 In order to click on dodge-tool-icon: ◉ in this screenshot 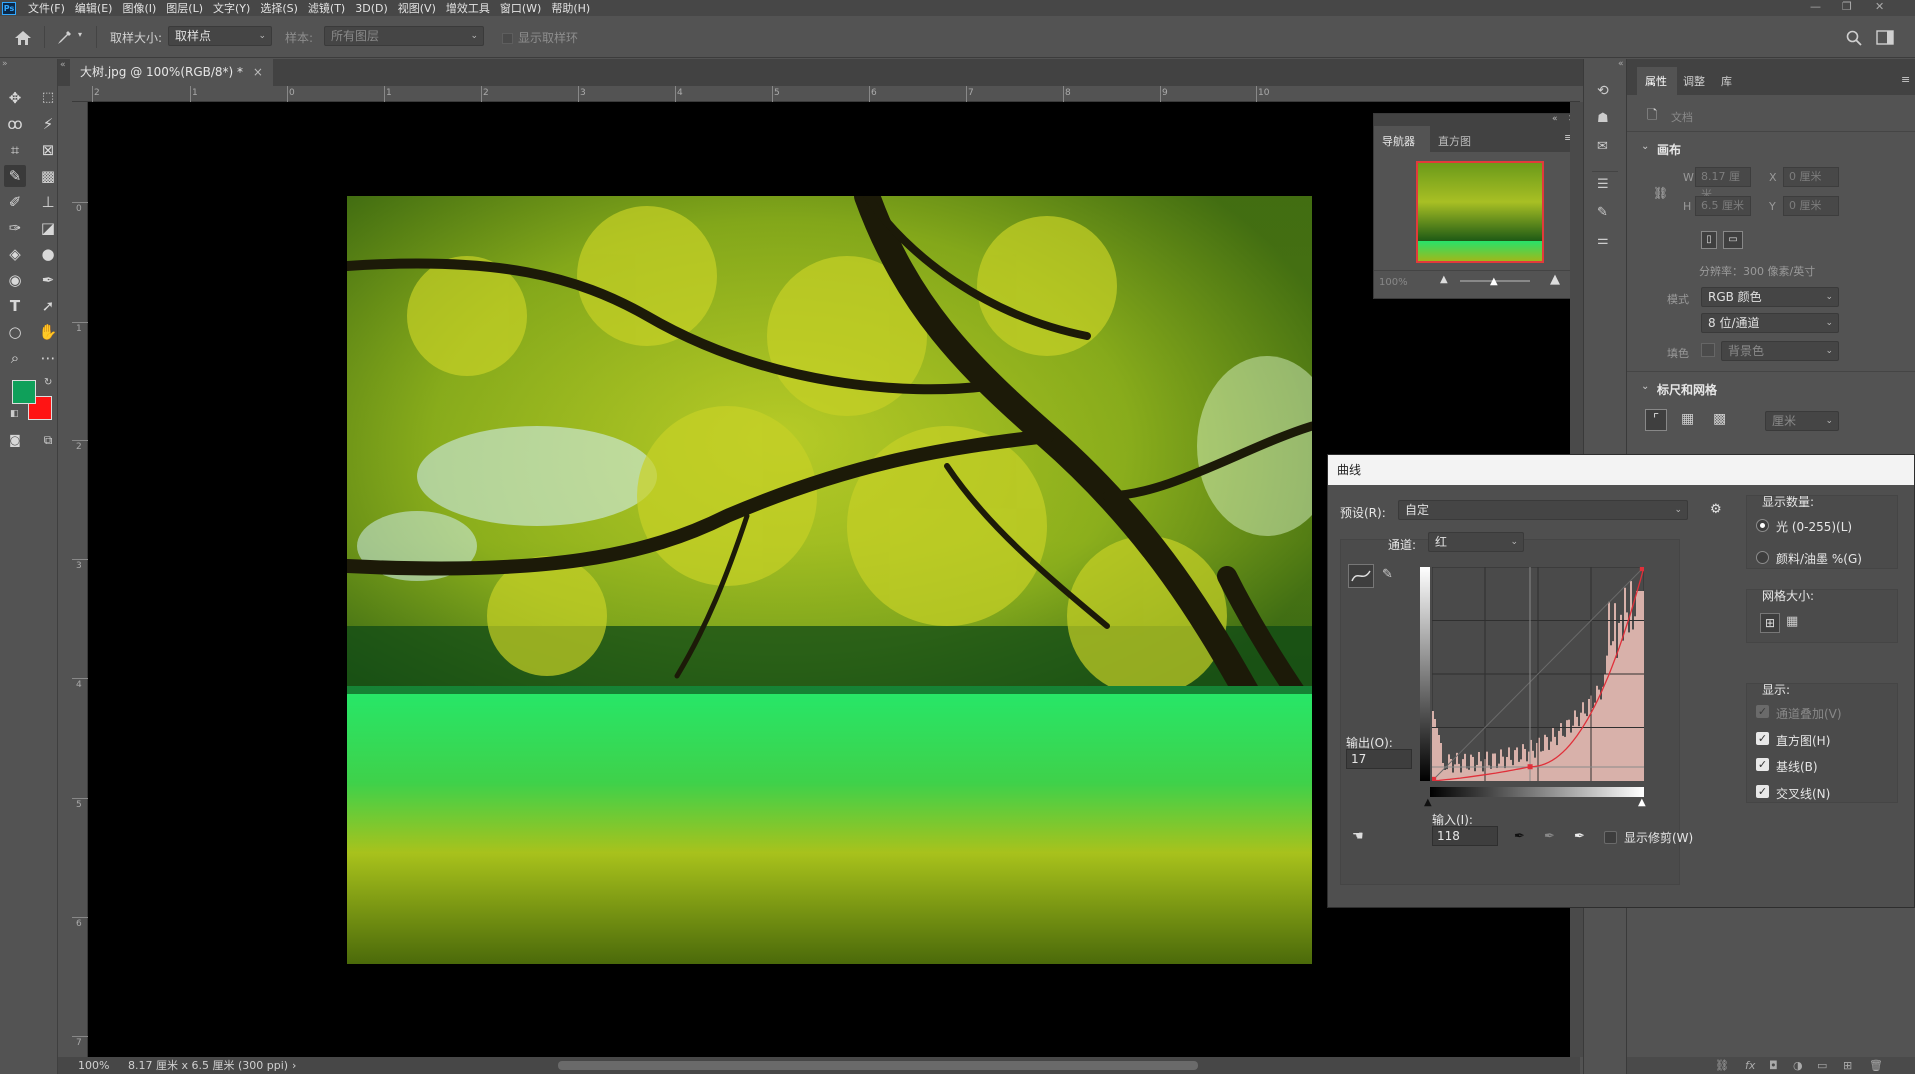, I will do `click(15, 280)`.